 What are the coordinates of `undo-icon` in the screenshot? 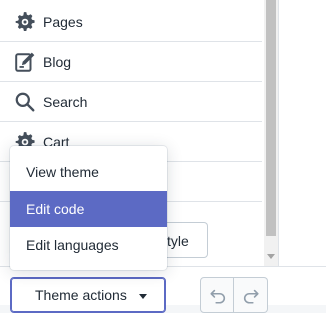 It's located at (218, 296).